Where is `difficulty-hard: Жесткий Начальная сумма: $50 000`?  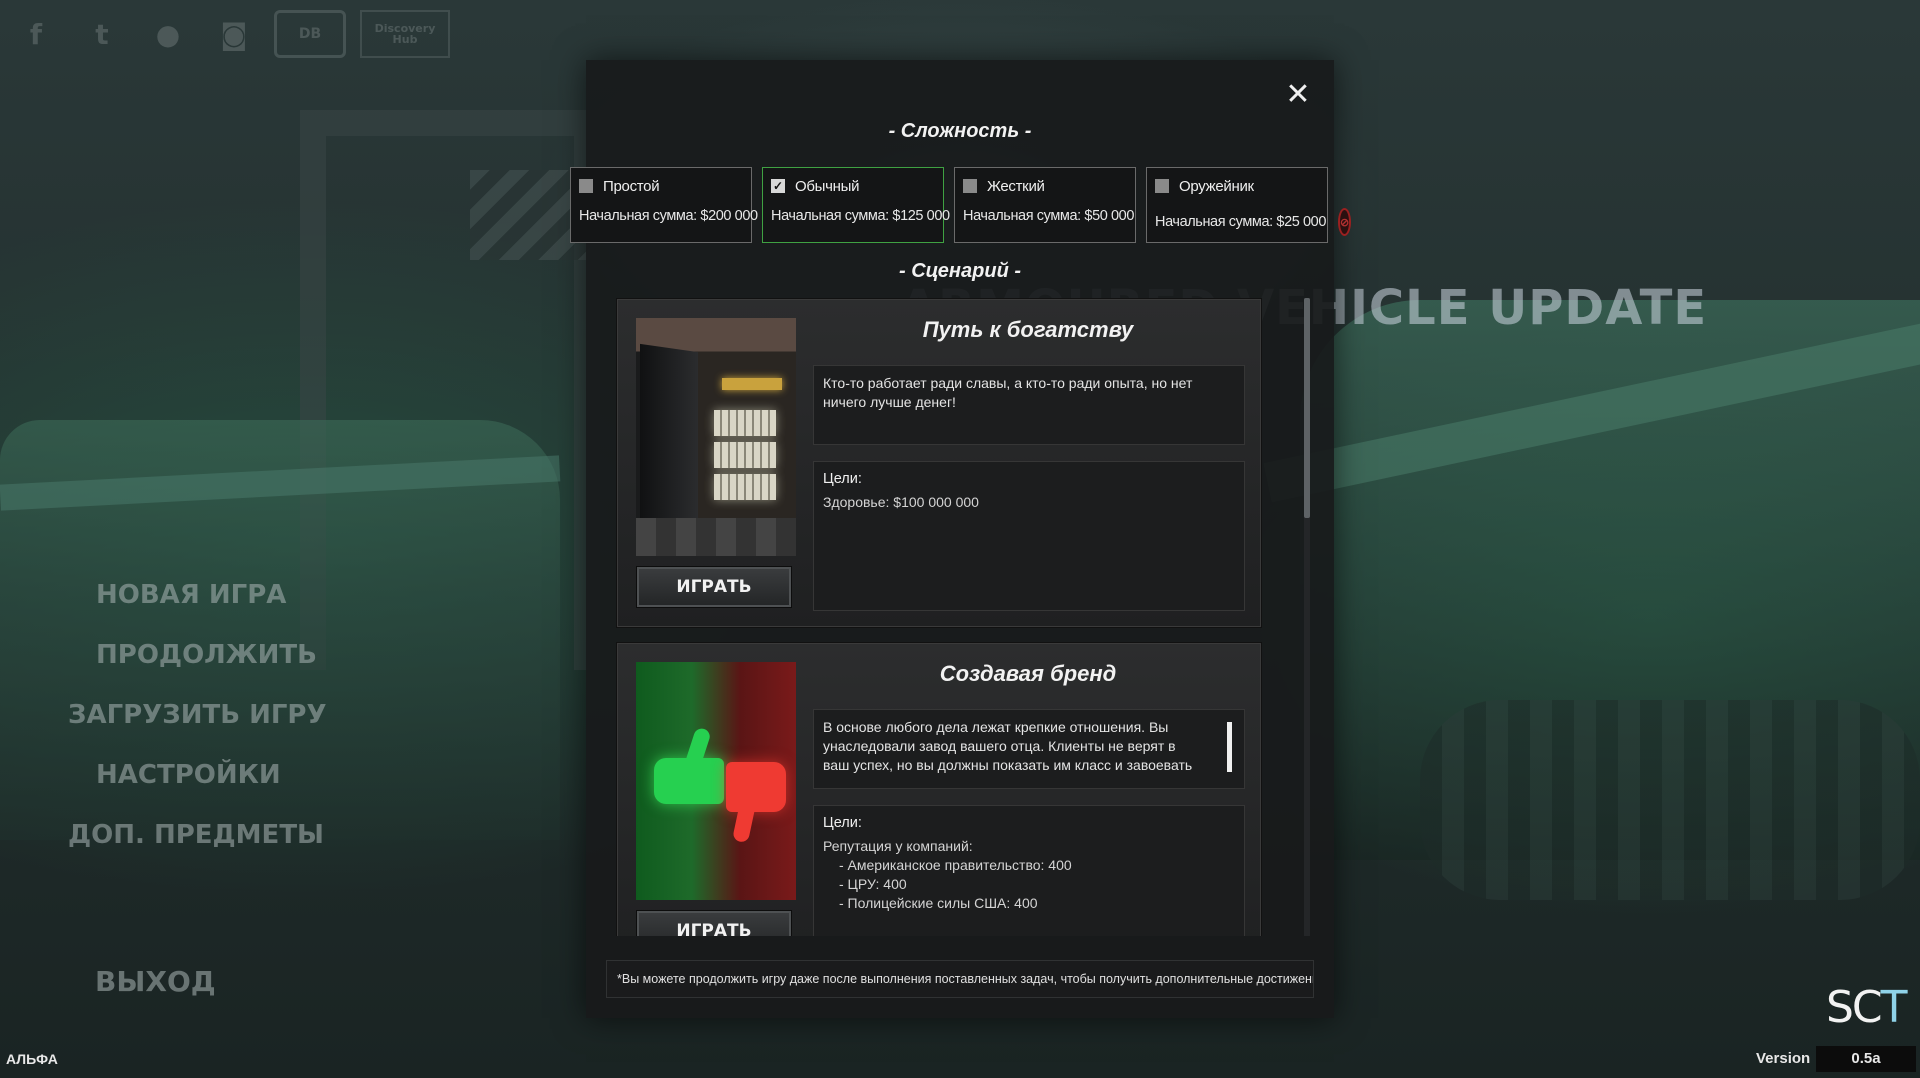 difficulty-hard: Жесткий Начальная сумма: $50 000 is located at coordinates (1045, 205).